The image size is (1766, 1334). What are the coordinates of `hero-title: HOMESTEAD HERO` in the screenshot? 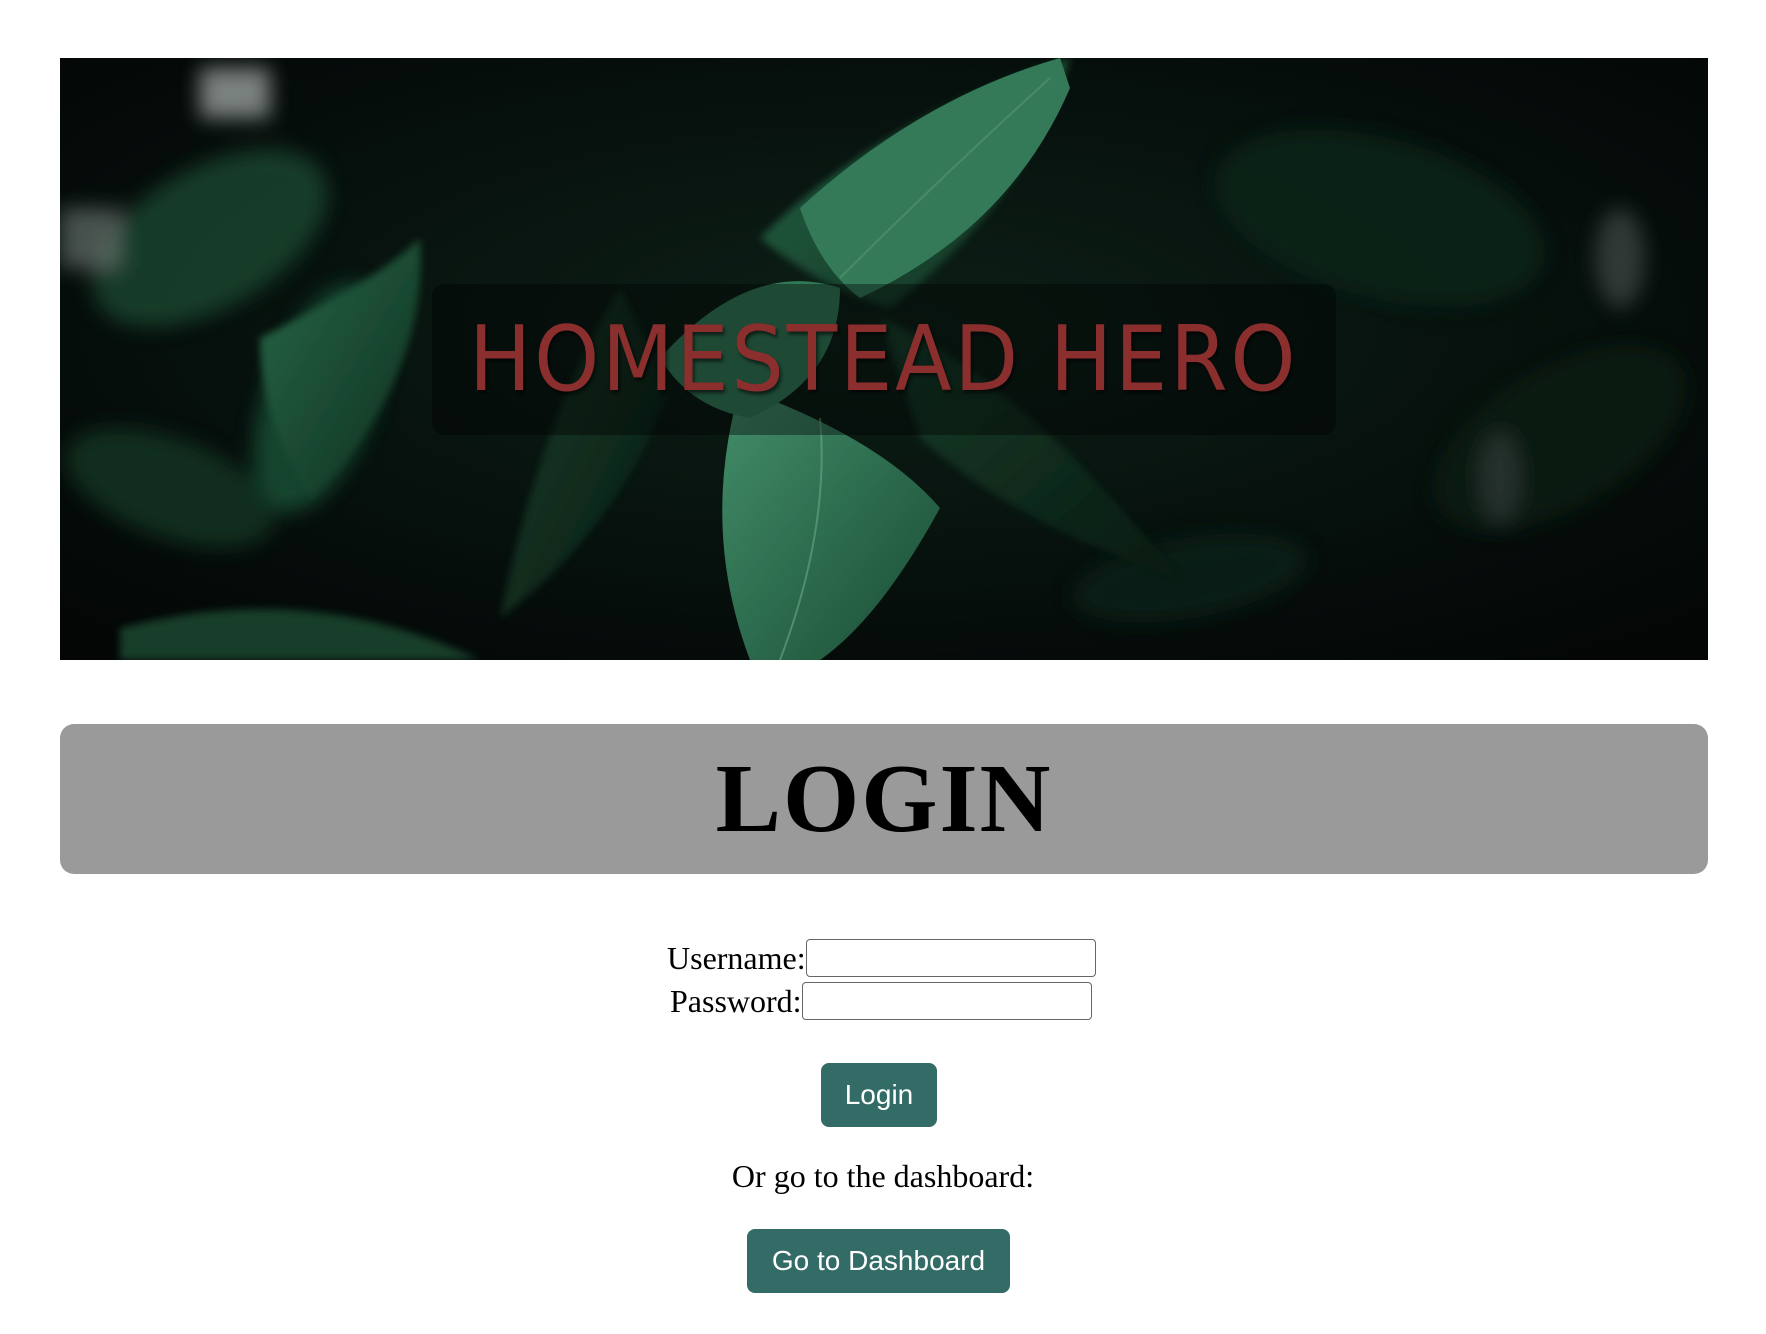 It's located at (884, 359).